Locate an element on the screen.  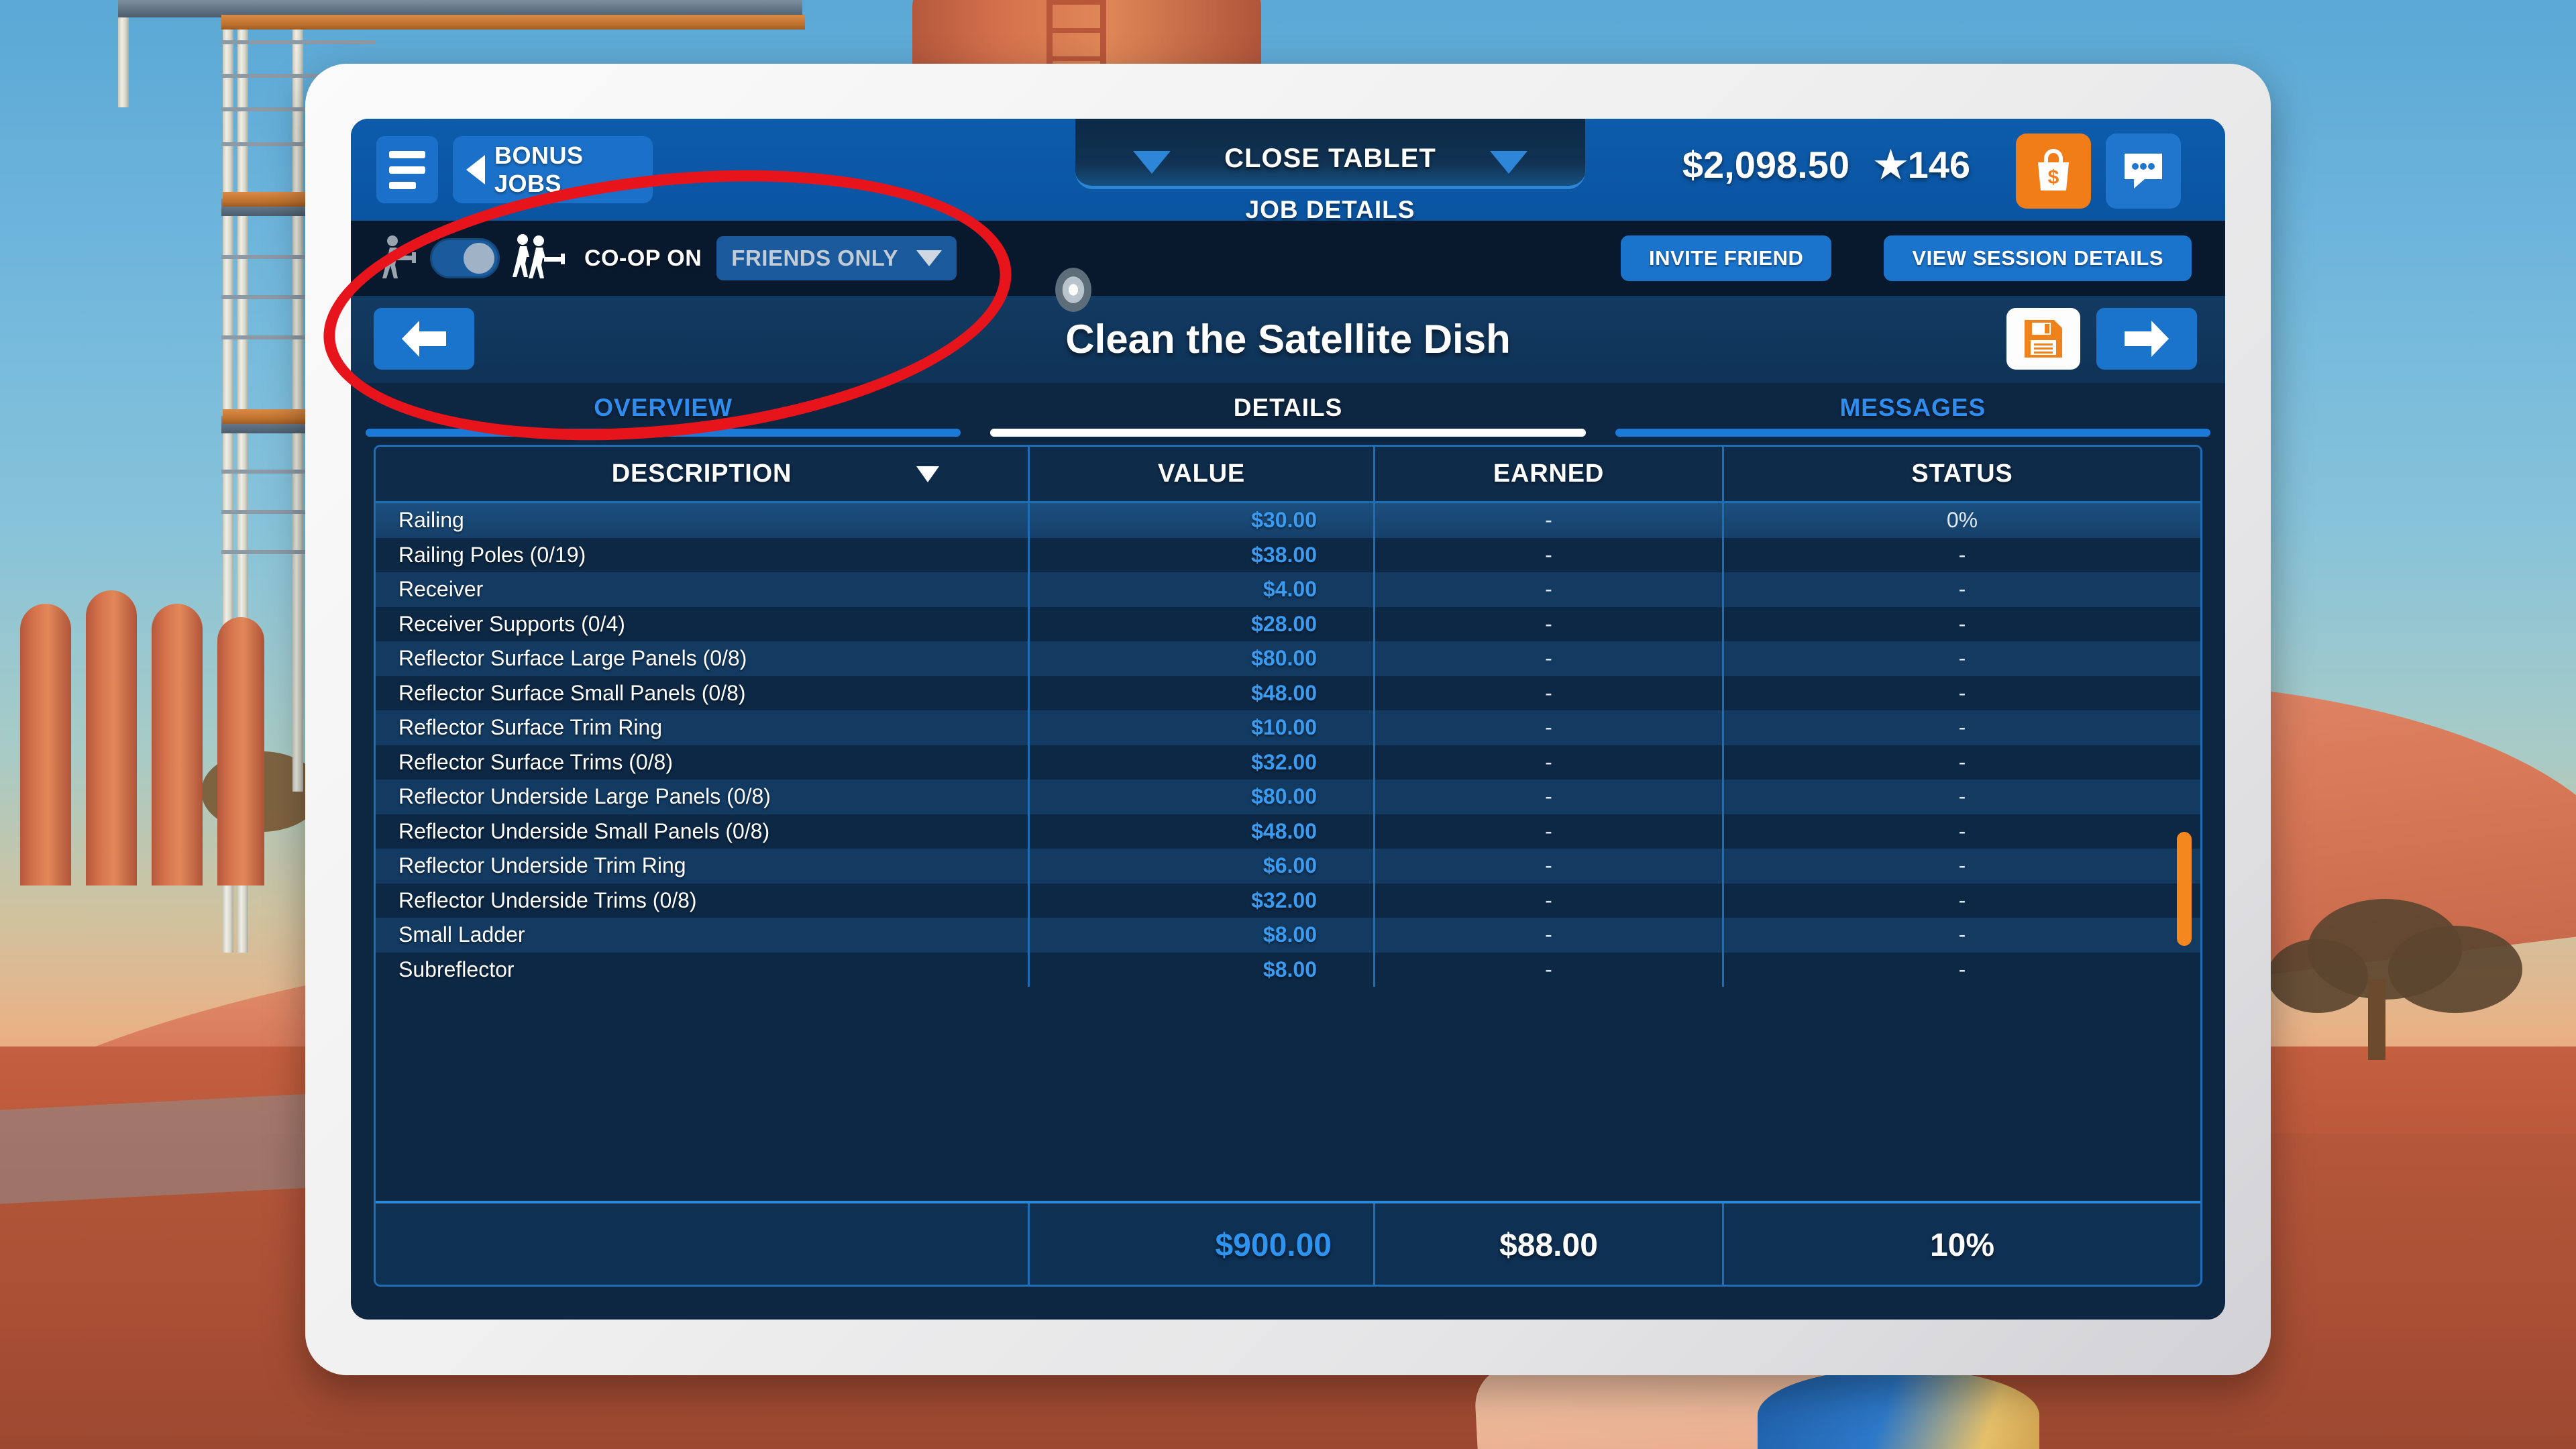
table-row: Reflector Surface Trims (0/8) $32.00- - is located at coordinates (1288, 762).